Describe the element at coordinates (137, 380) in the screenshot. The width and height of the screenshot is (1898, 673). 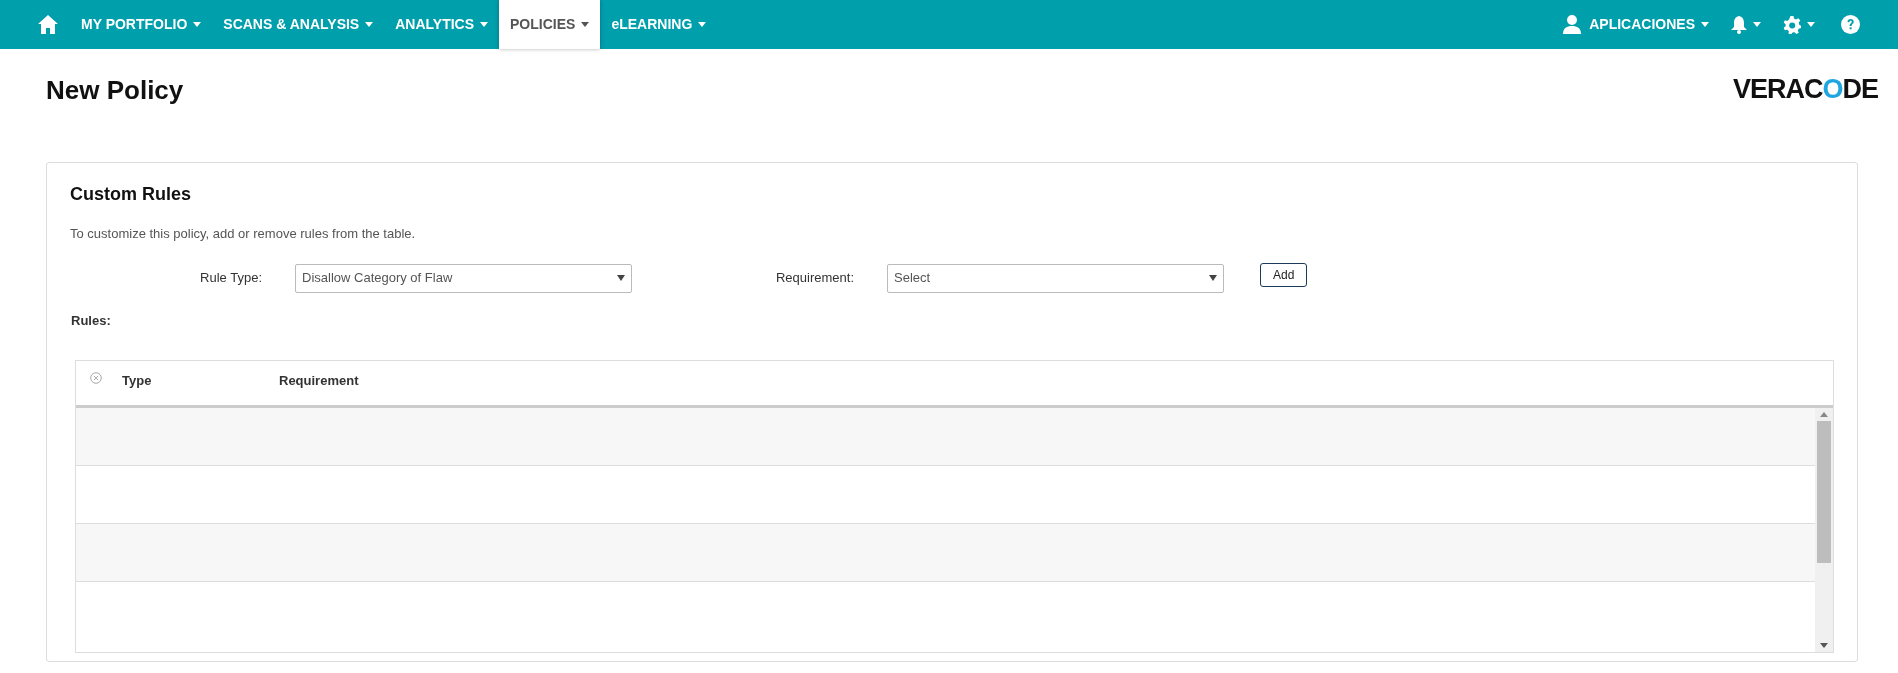
I see `column-header: Type` at that location.